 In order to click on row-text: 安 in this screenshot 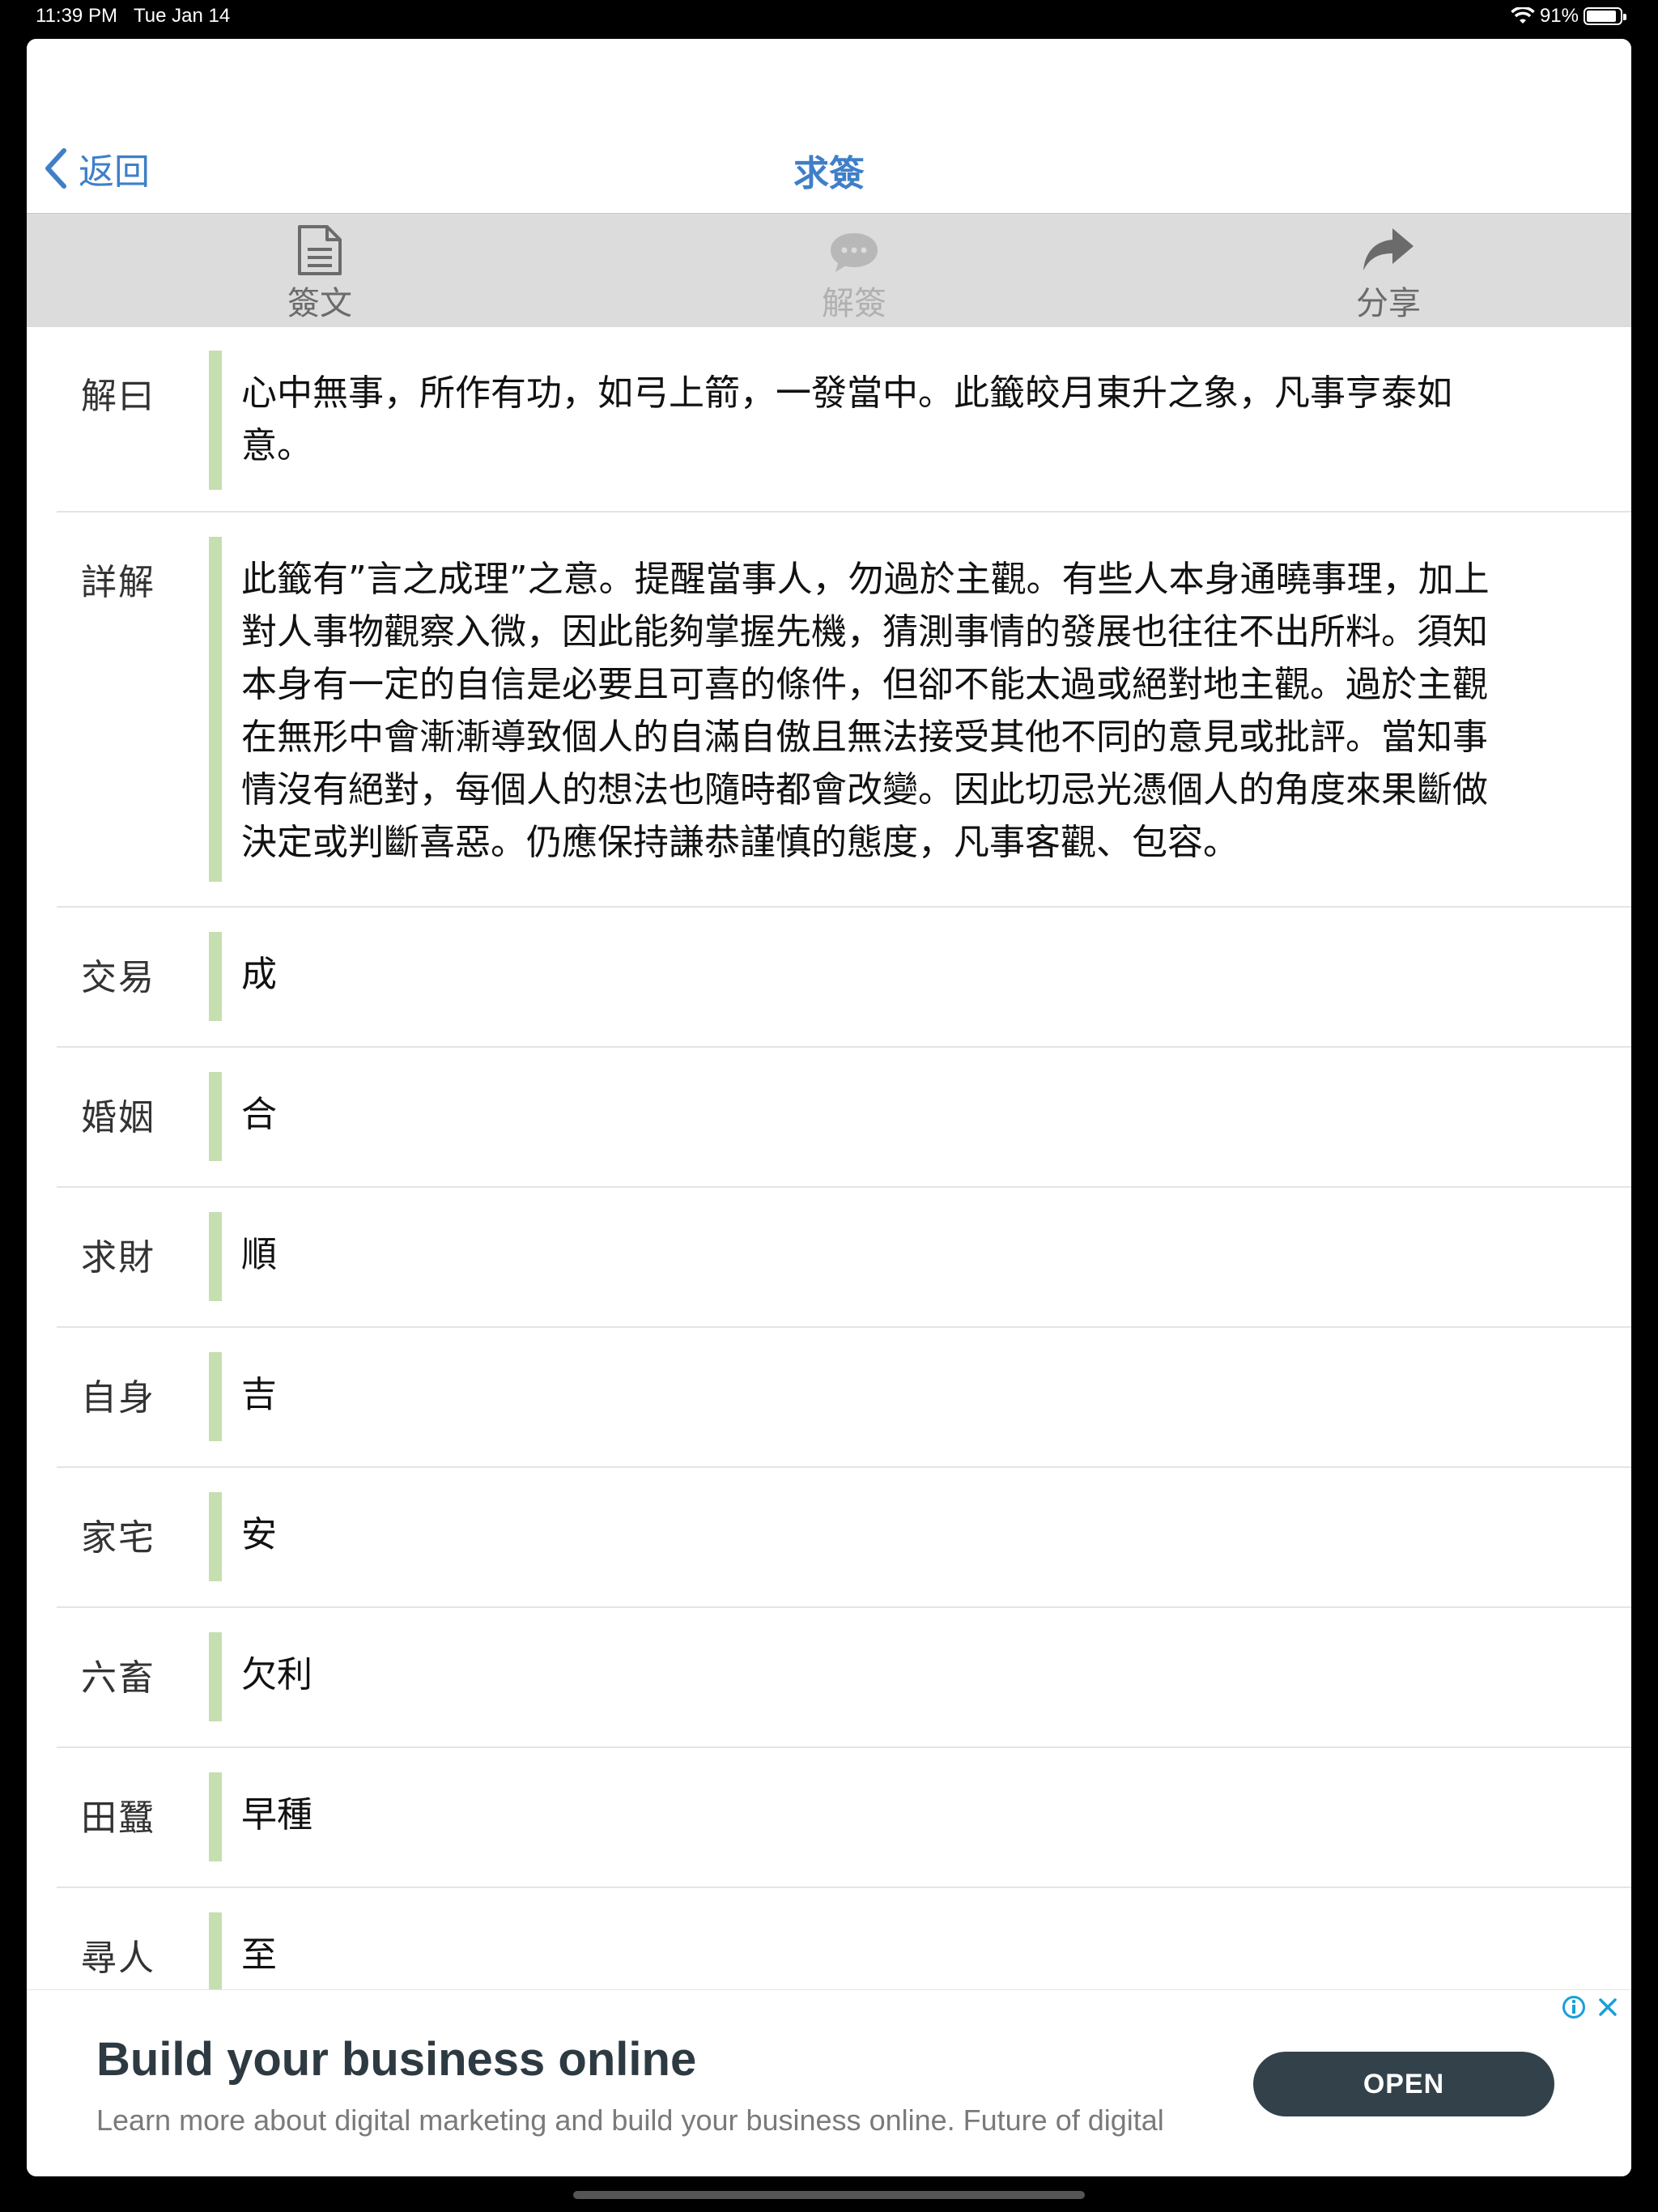, I will do `click(259, 1535)`.